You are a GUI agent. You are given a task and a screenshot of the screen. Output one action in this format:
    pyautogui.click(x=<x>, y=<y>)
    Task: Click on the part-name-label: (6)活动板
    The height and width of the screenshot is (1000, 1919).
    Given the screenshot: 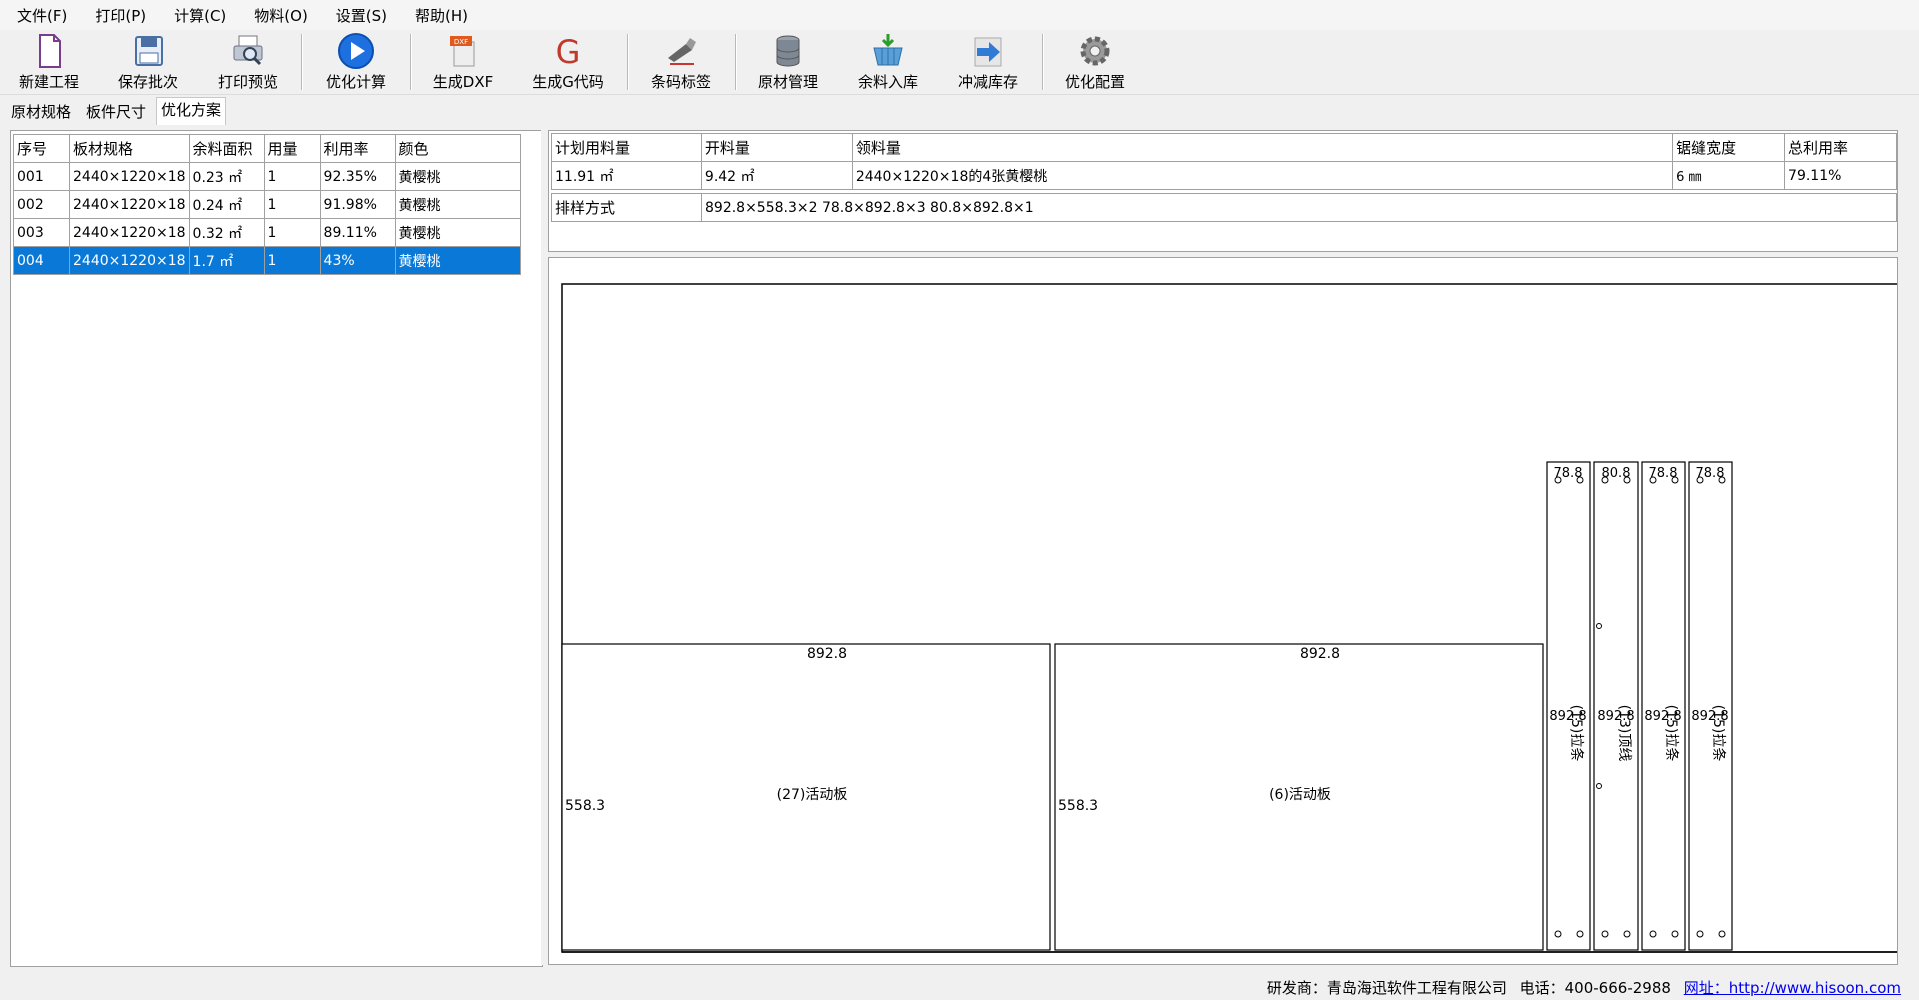 What is the action you would take?
    pyautogui.click(x=1300, y=795)
    